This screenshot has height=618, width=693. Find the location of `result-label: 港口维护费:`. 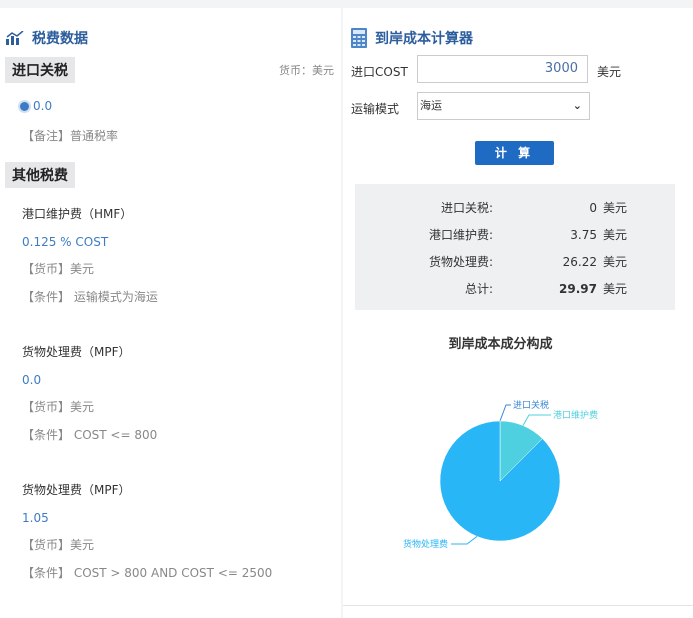

result-label: 港口维护费: is located at coordinates (460, 235).